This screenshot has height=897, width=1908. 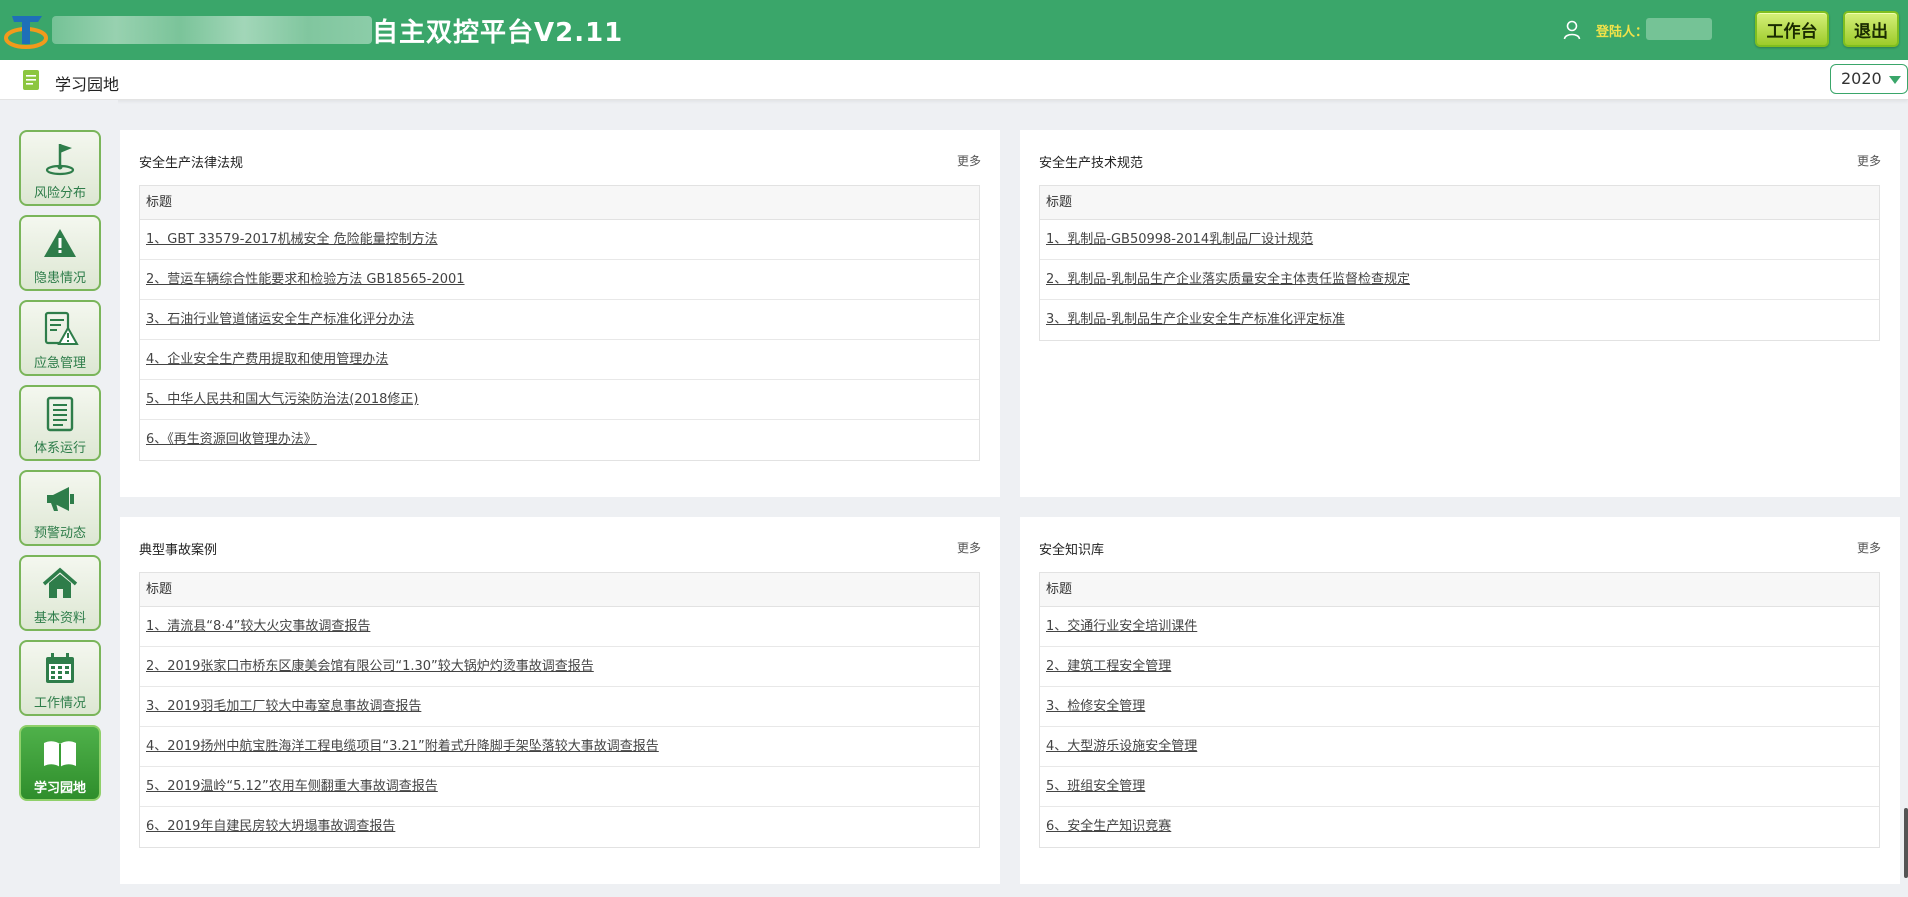 What do you see at coordinates (559, 627) in the screenshot?
I see `table-row: 1、清流县“8·4”较大火灾事故调查报告` at bounding box center [559, 627].